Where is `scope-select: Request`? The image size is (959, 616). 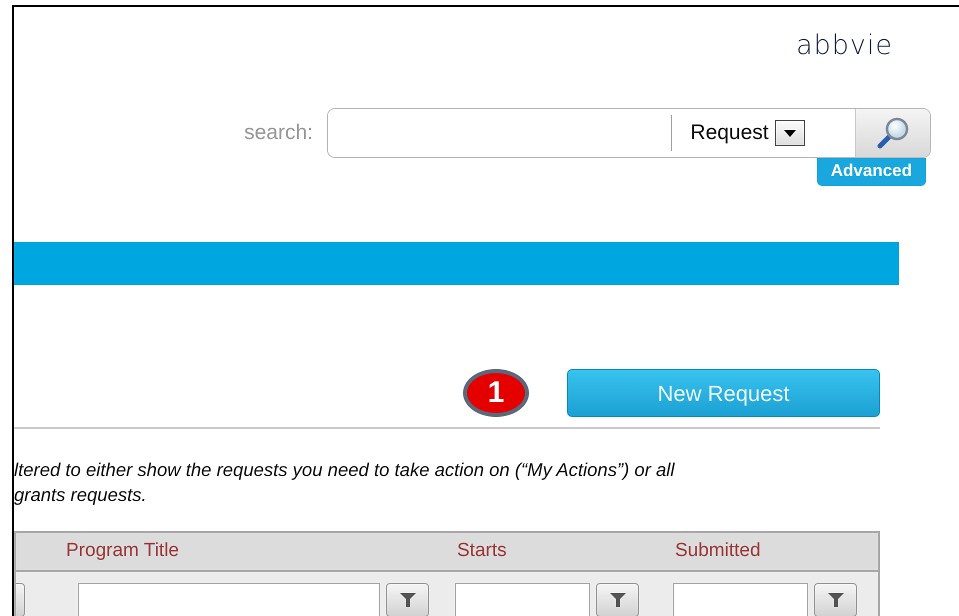
scope-select: Request is located at coordinates (729, 133).